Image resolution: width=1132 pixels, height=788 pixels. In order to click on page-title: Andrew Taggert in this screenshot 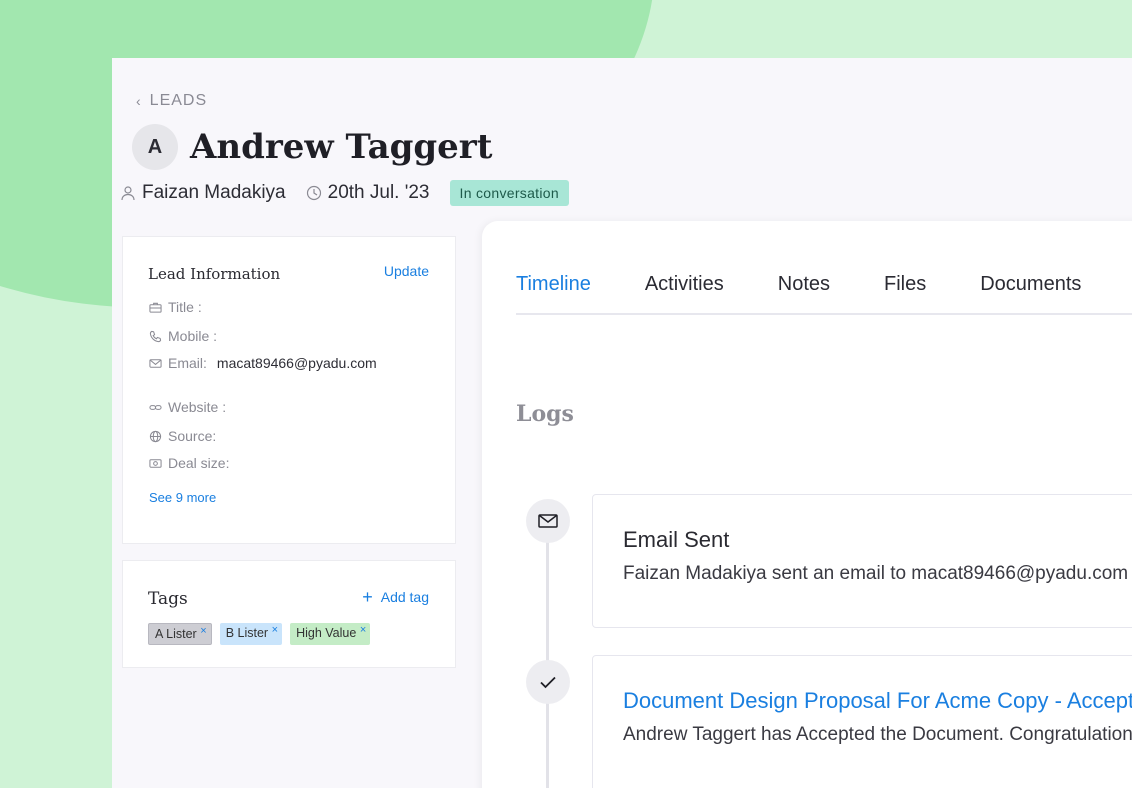, I will do `click(341, 147)`.